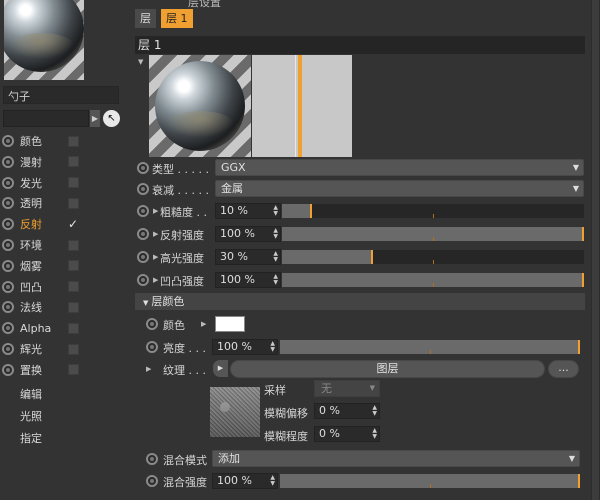 Image resolution: width=600 pixels, height=500 pixels. Describe the element at coordinates (248, 280) in the screenshot. I see `bump-strength-field: 100 % ▲ ▼` at that location.